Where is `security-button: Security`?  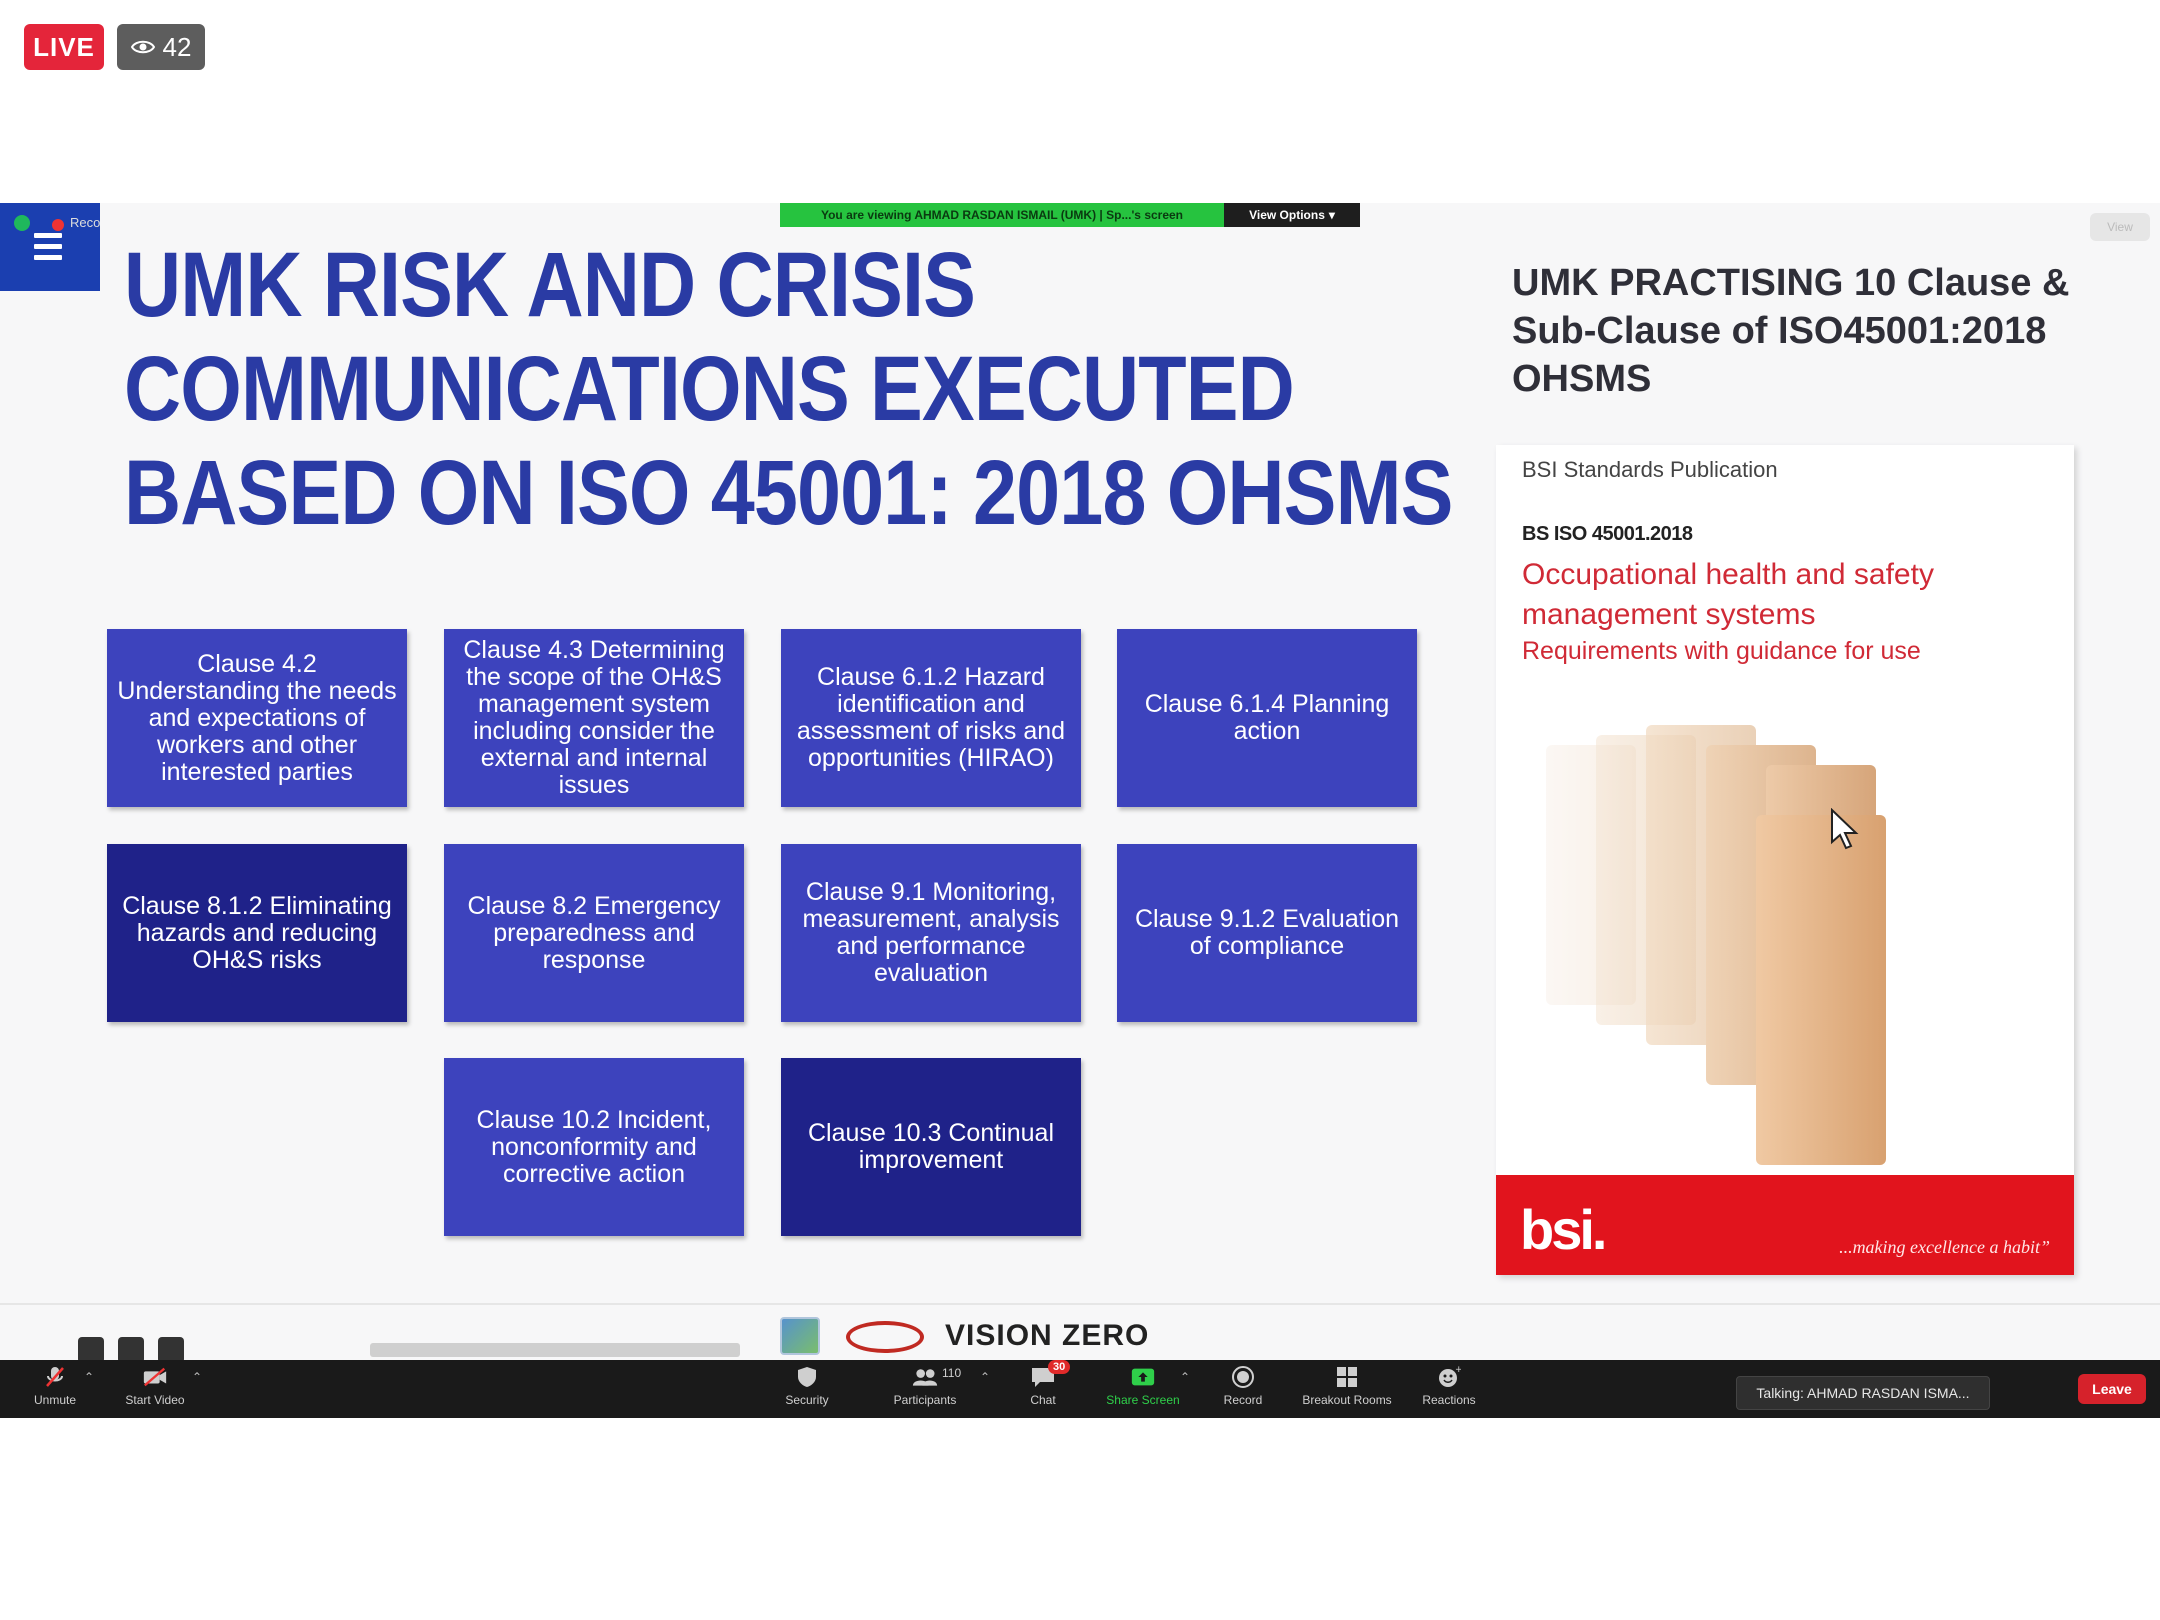
security-button: Security is located at coordinates (807, 1390).